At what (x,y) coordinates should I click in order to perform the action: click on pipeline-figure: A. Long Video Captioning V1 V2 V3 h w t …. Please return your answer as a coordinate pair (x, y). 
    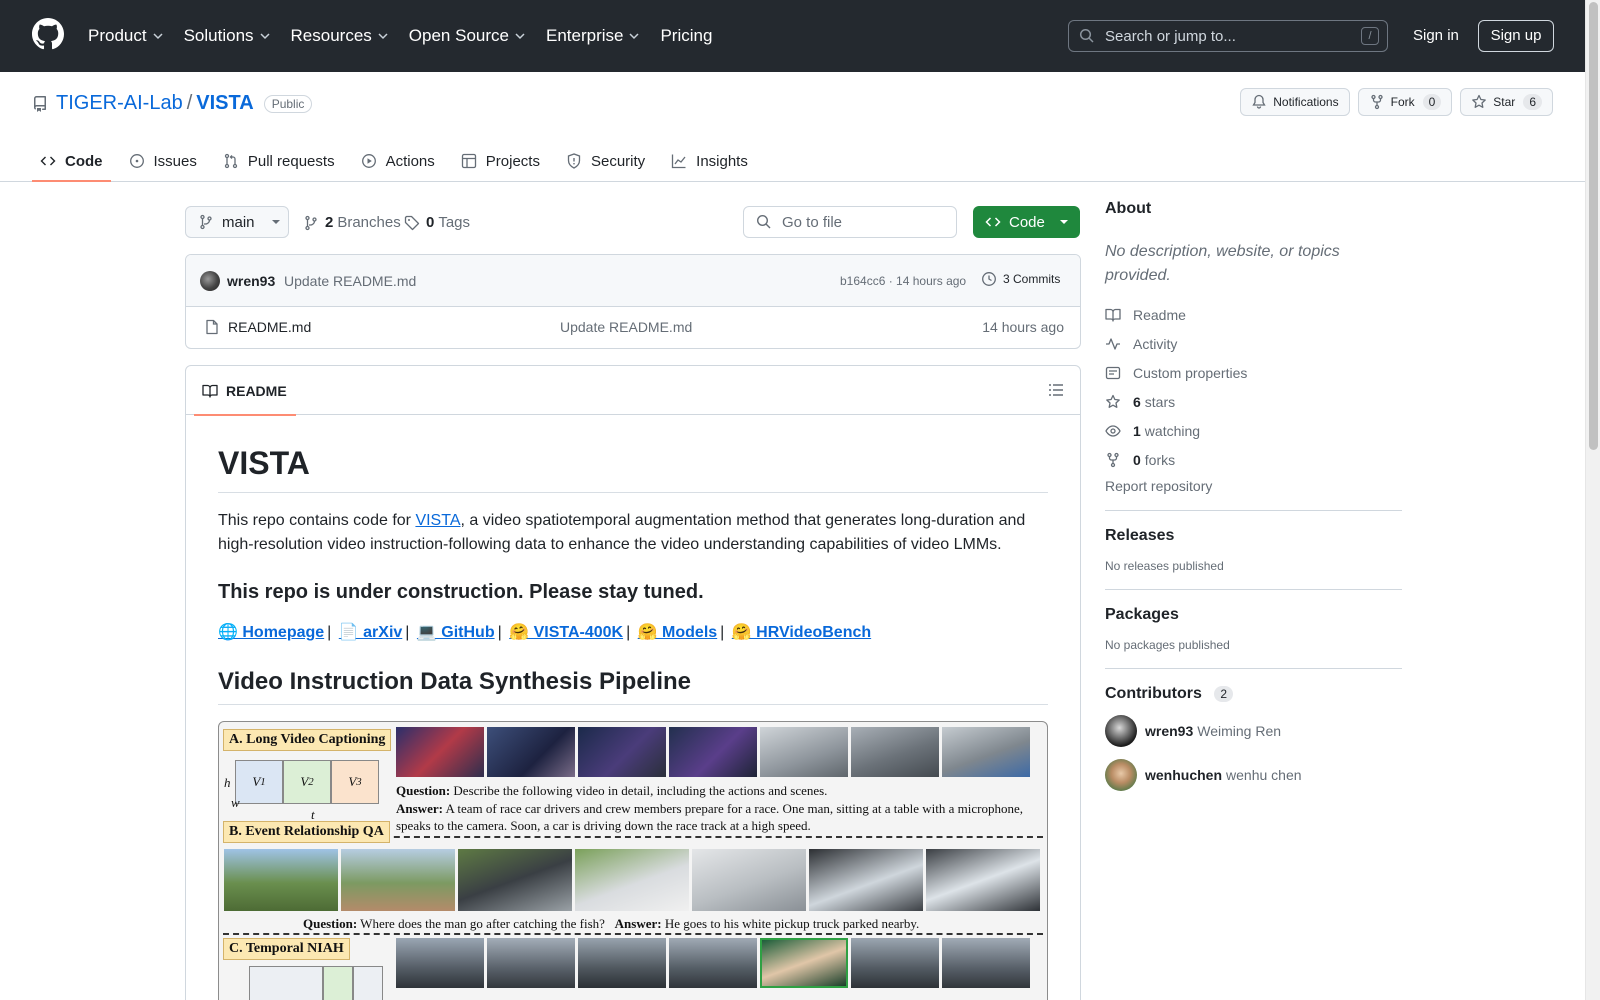
    Looking at the image, I should click on (633, 860).